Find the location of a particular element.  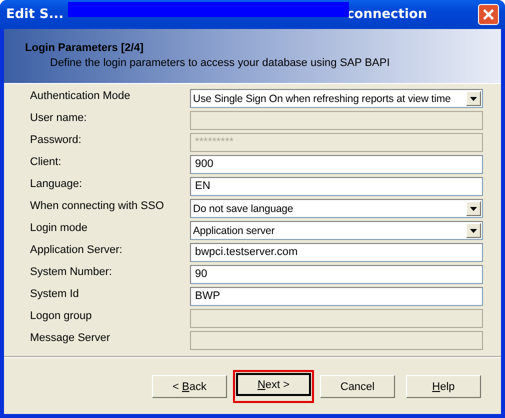

dropdown: Use Single Sign On when refreshing reports at view time is located at coordinates (336, 98).